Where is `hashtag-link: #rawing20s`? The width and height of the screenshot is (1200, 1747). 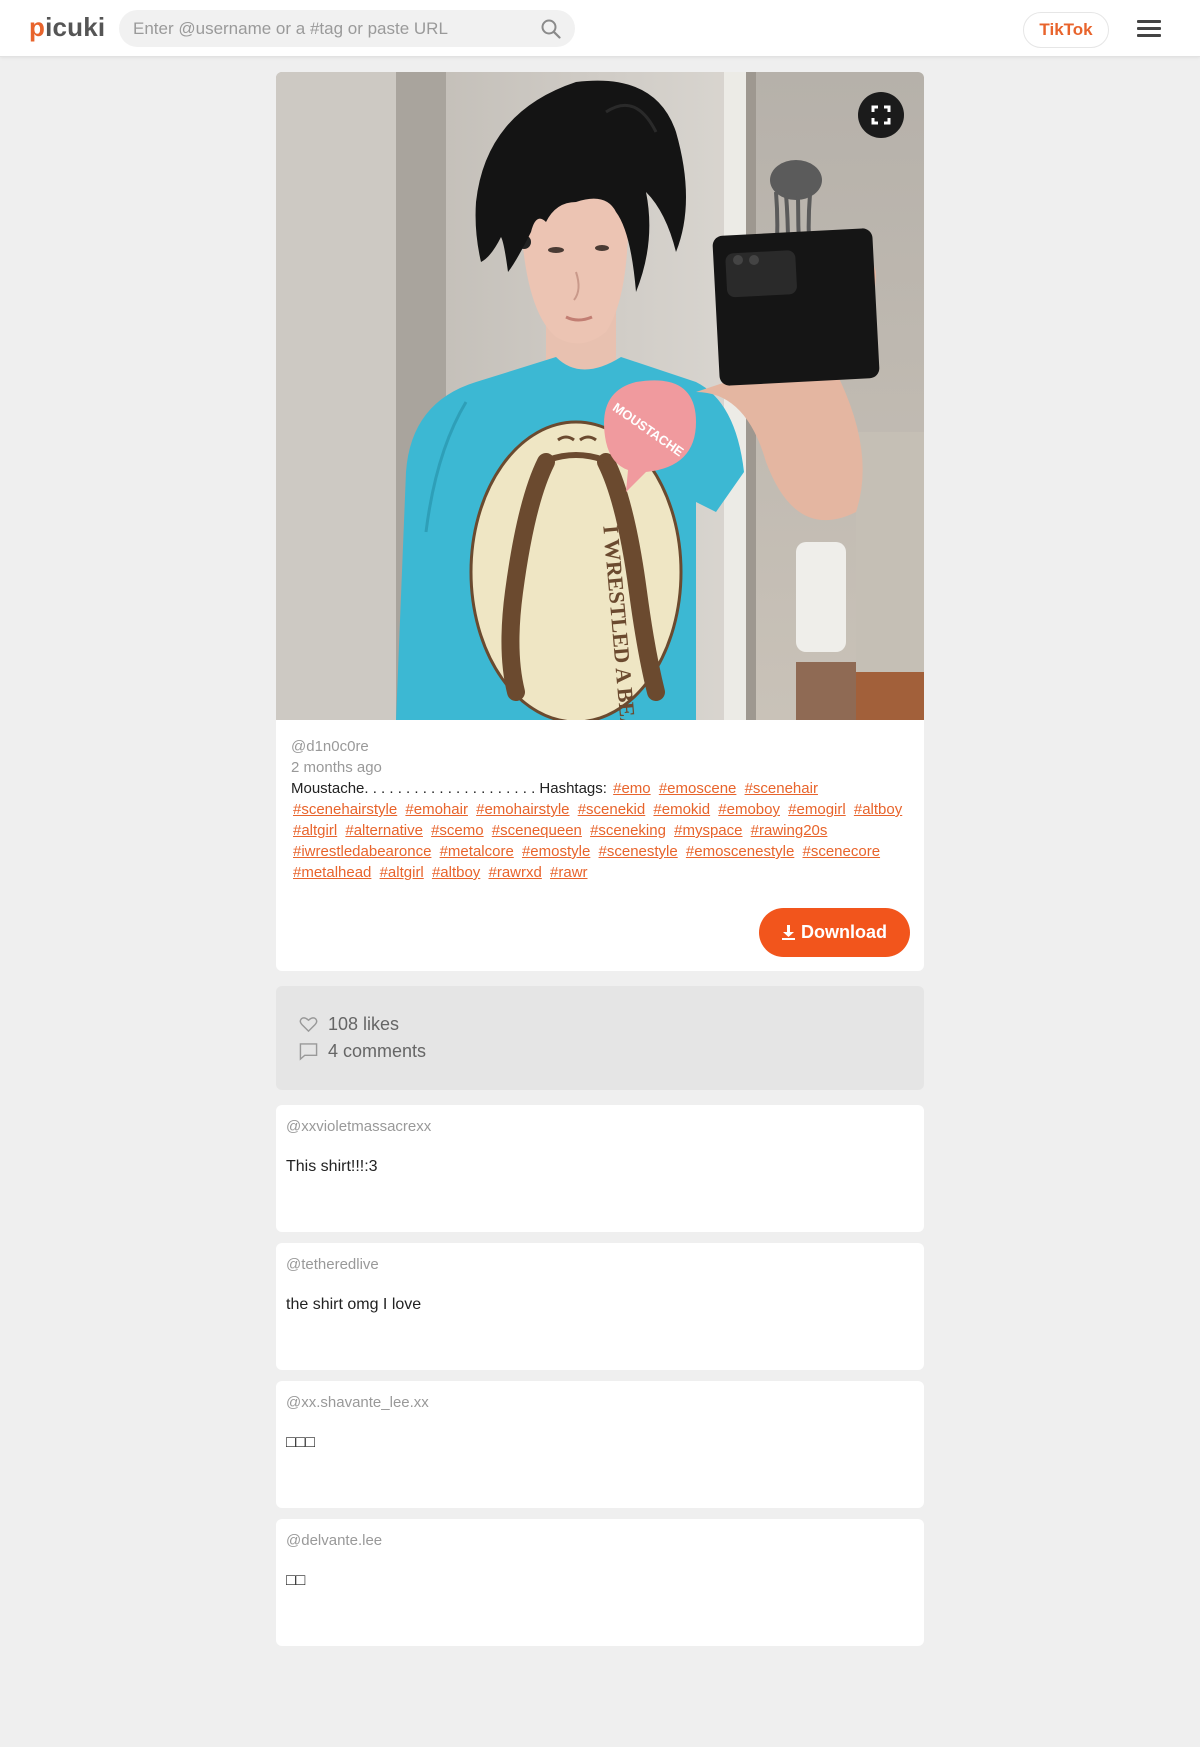 hashtag-link: #rawing20s is located at coordinates (789, 830).